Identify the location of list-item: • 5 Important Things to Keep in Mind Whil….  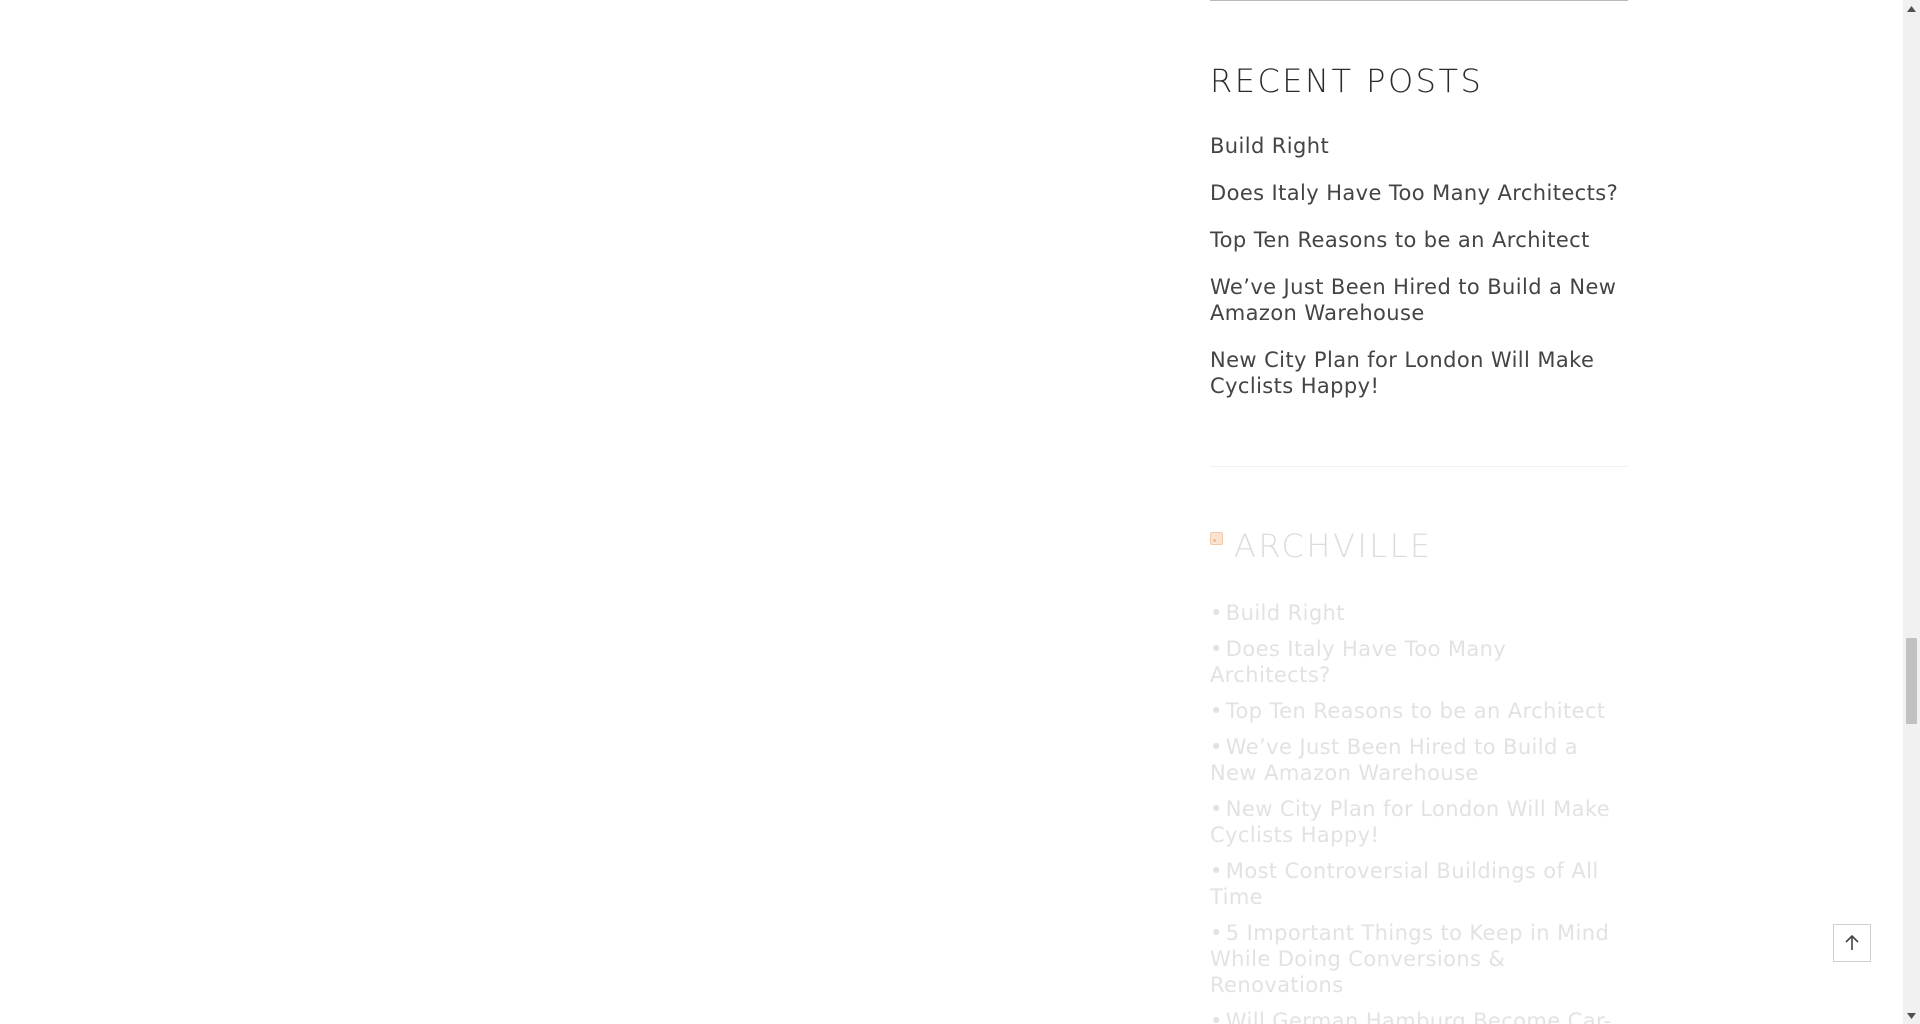
(1415, 959).